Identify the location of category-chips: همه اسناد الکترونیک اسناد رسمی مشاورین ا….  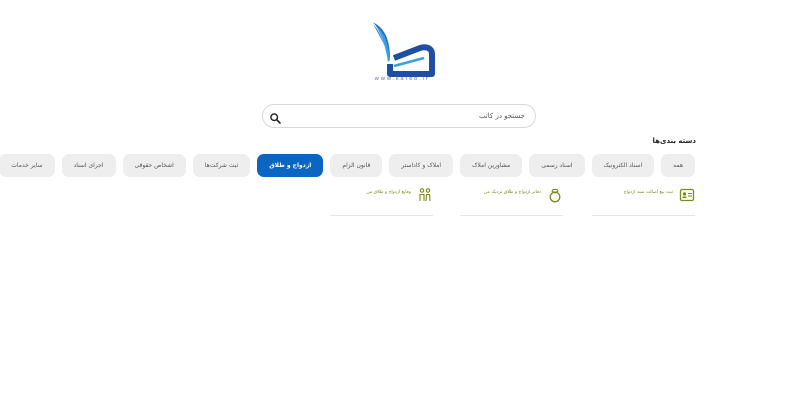
(347, 165).